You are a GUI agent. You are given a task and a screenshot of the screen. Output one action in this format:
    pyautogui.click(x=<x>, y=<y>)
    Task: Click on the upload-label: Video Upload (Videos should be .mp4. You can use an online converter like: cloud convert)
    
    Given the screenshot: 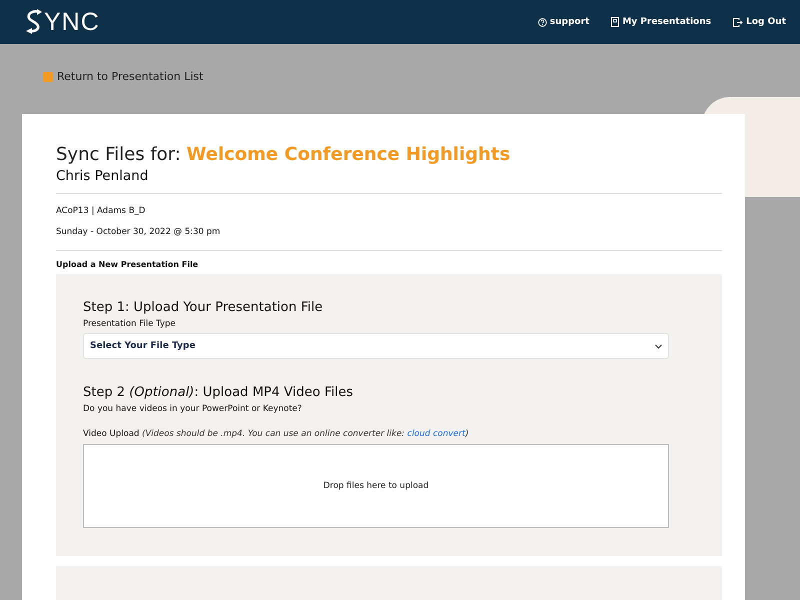 What is the action you would take?
    pyautogui.click(x=276, y=434)
    